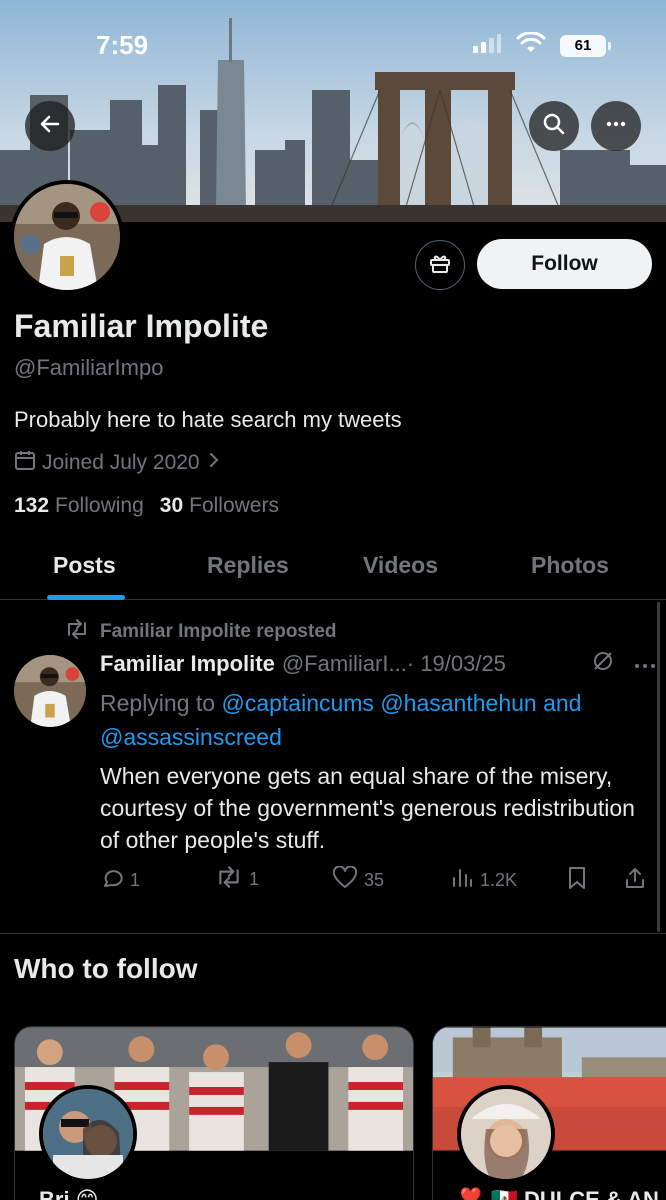 The height and width of the screenshot is (1200, 666). I want to click on back-arrow-icon, so click(50, 126).